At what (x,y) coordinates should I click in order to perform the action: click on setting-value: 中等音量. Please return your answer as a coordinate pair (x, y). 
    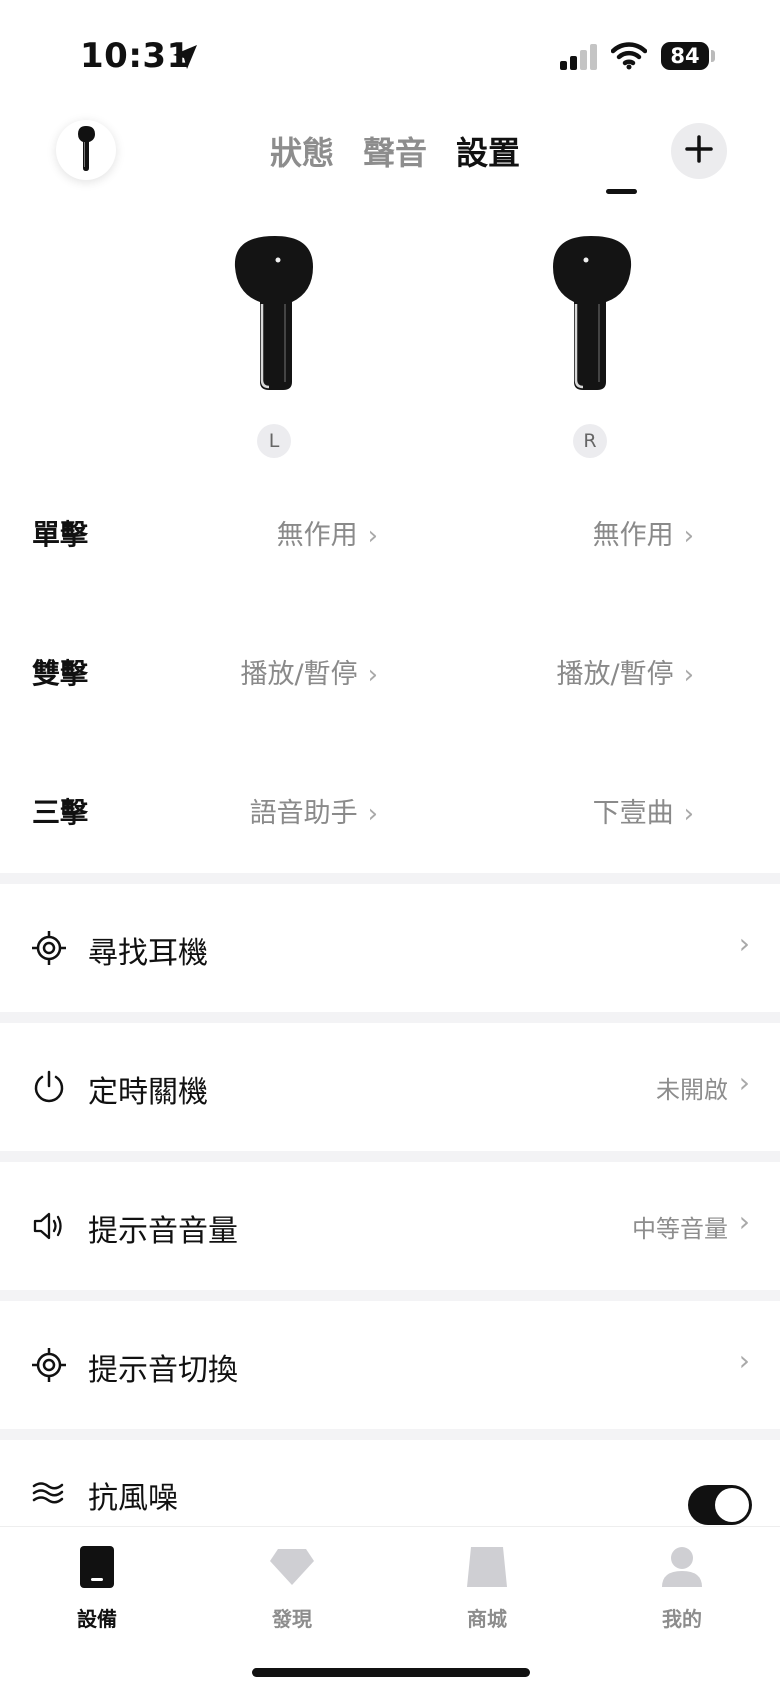
    Looking at the image, I should click on (680, 1229).